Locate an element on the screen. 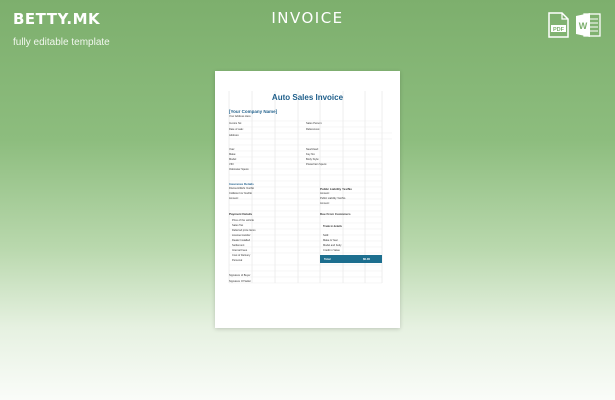 The height and width of the screenshot is (400, 615). total-bar: Total $0.00 is located at coordinates (351, 259).